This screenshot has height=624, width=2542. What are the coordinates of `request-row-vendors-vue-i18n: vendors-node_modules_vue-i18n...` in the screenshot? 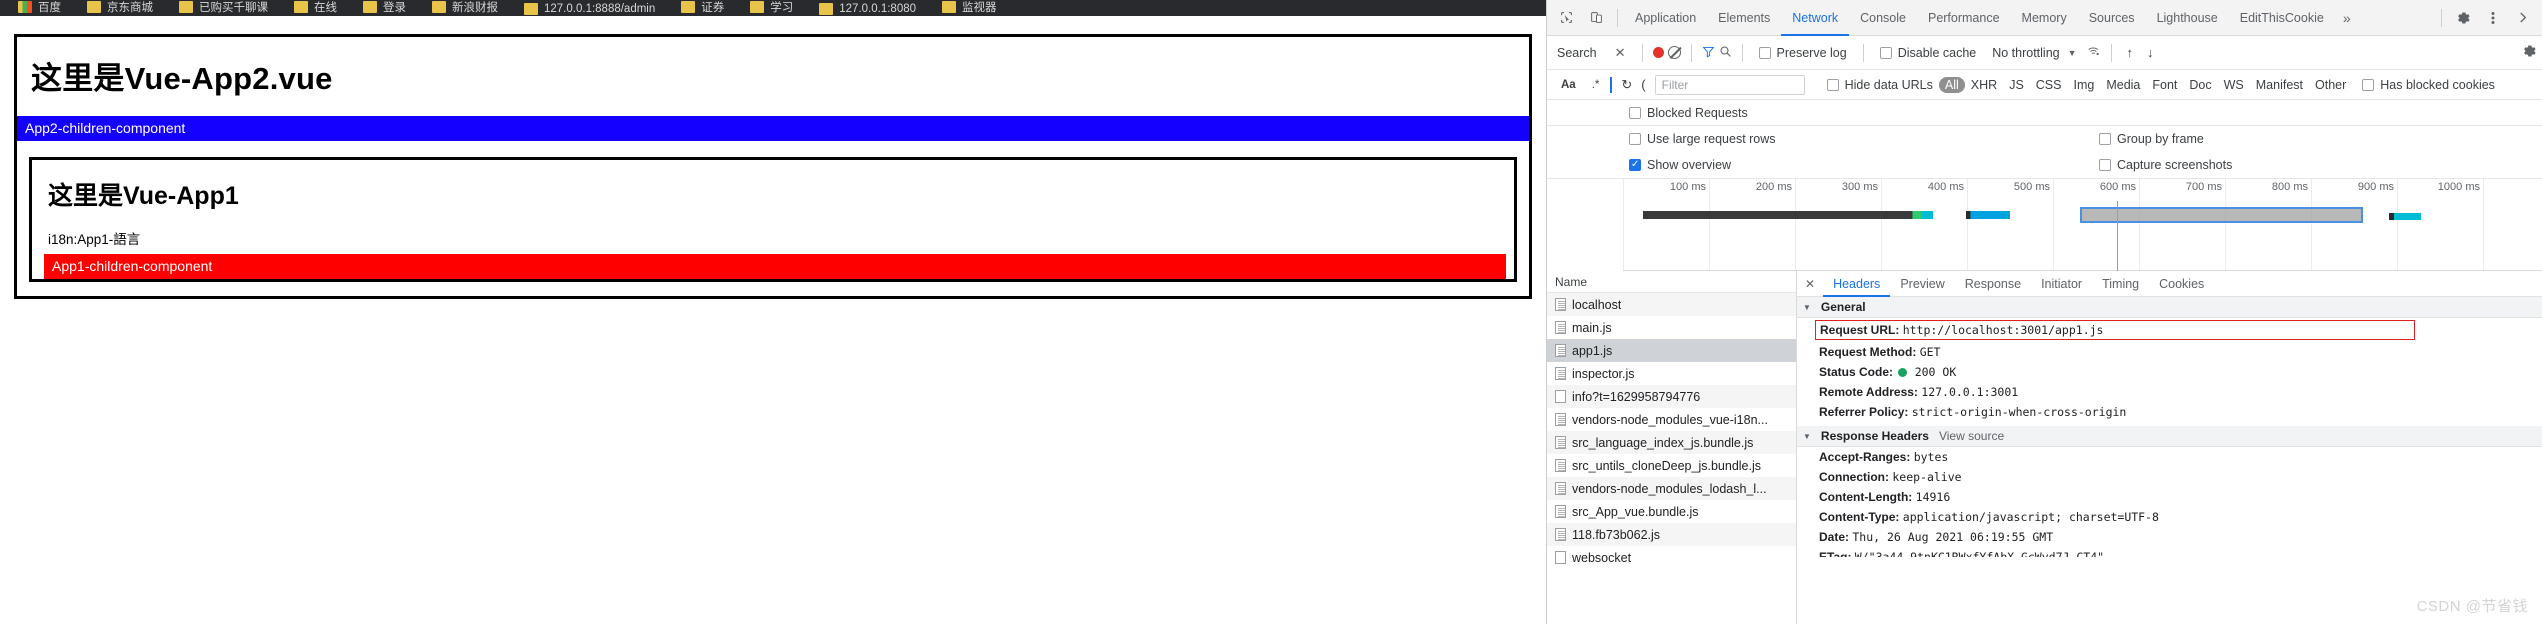 It's located at (1671, 419).